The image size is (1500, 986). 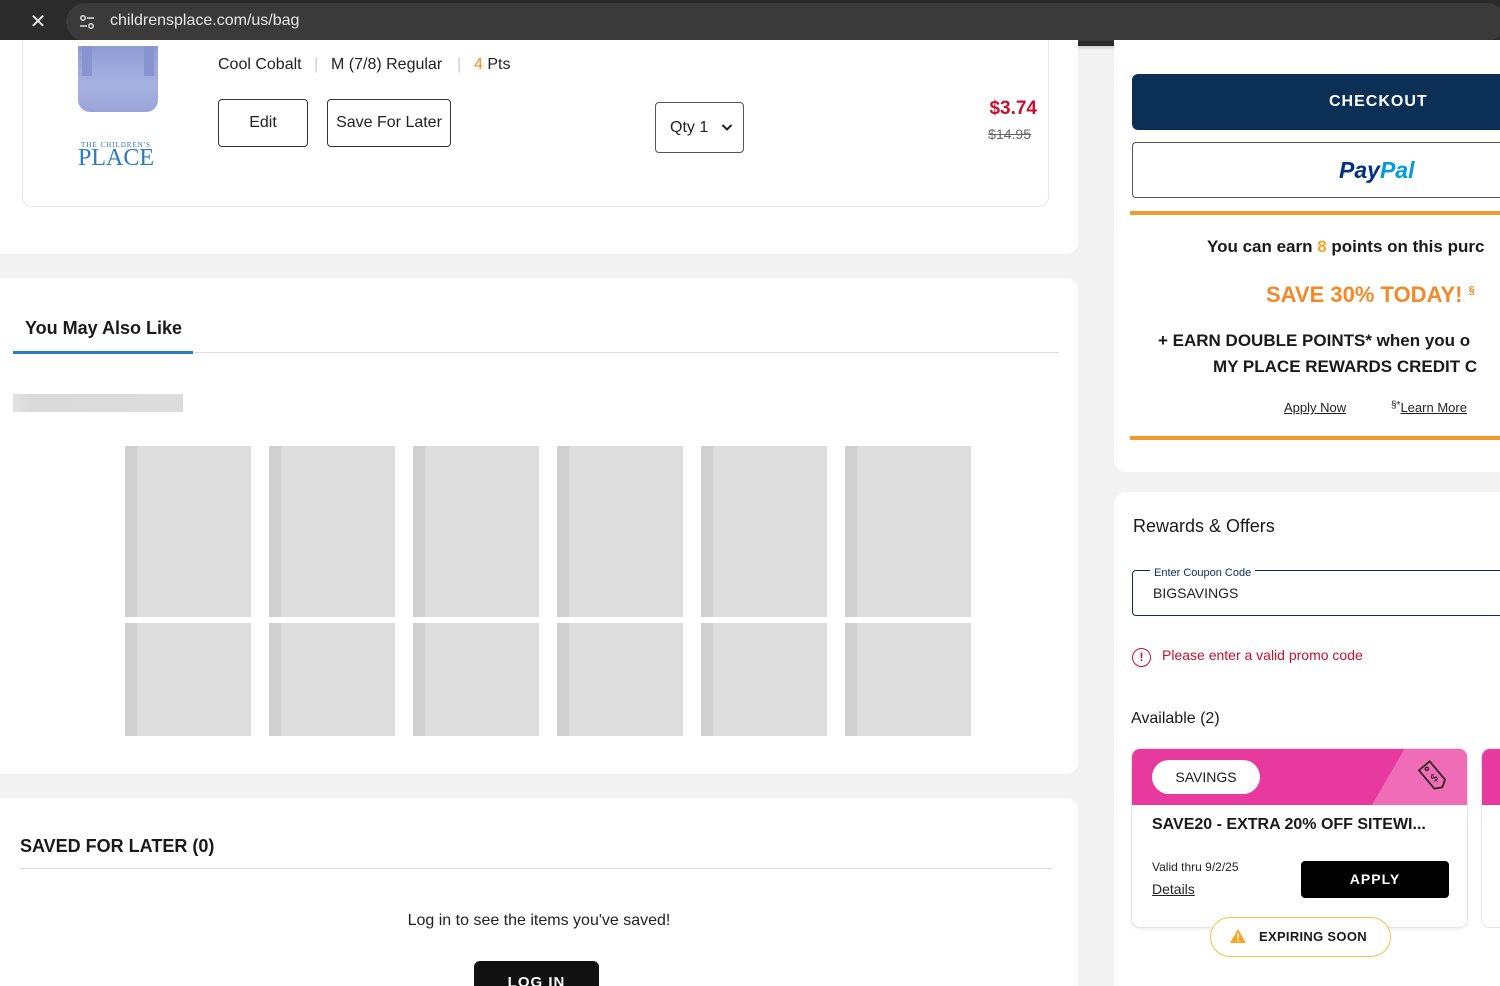 I want to click on saved-for-later-message: Log in to see the items you've saved!, so click(x=539, y=920).